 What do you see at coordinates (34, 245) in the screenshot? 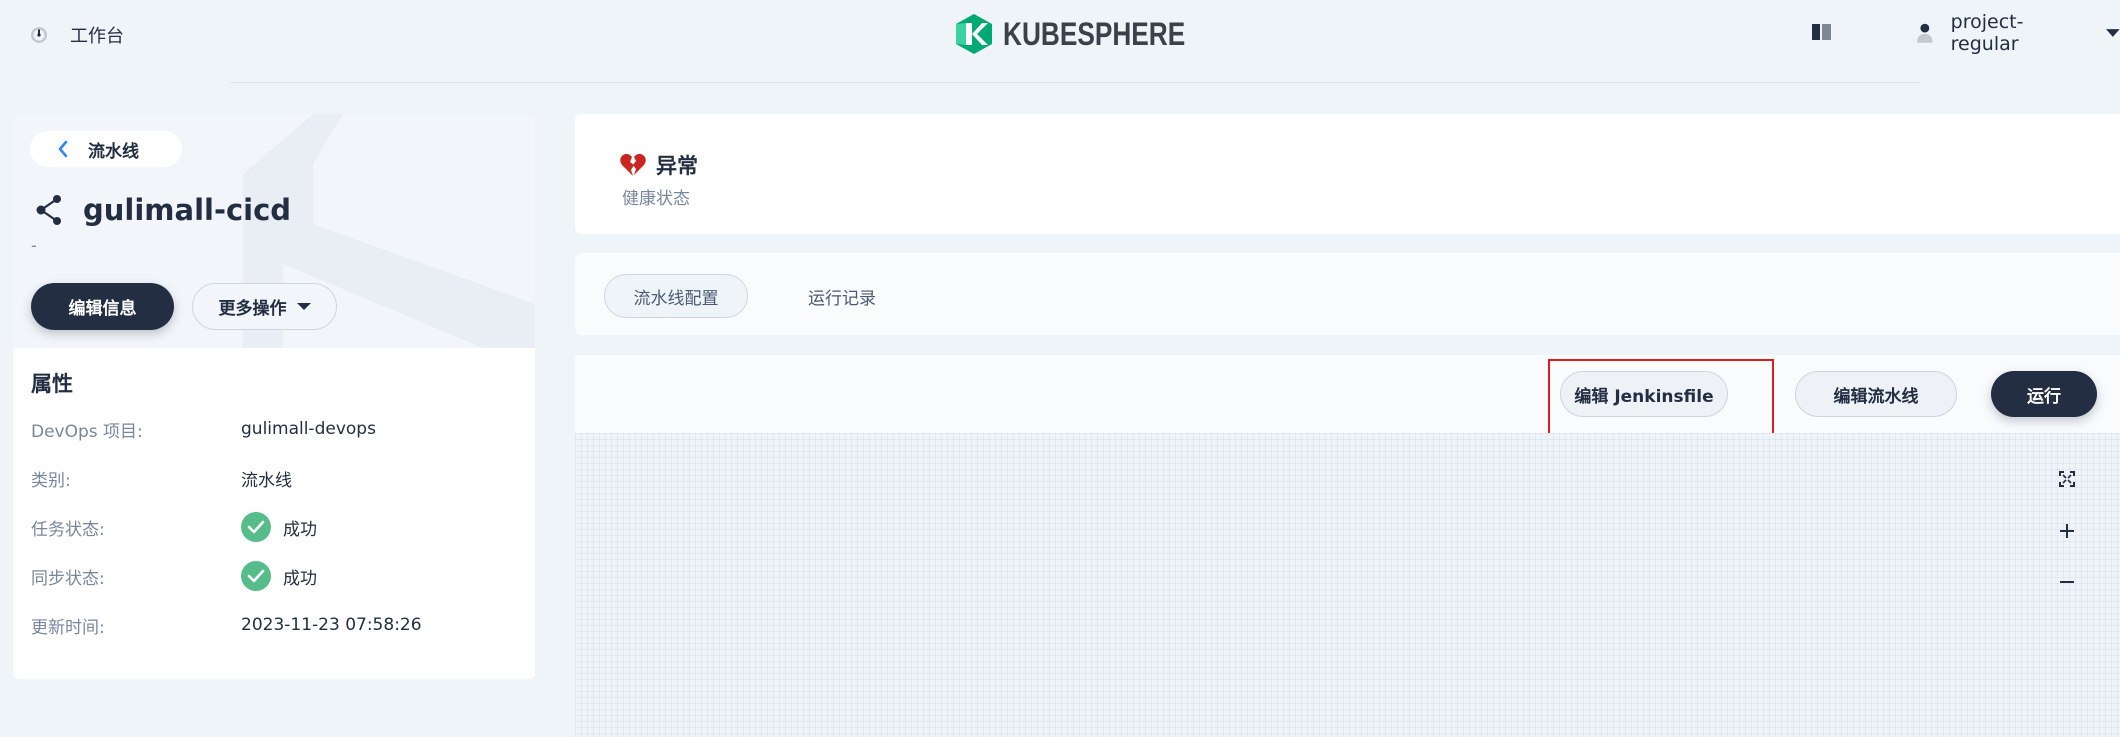
I see `pipeline-description: -` at bounding box center [34, 245].